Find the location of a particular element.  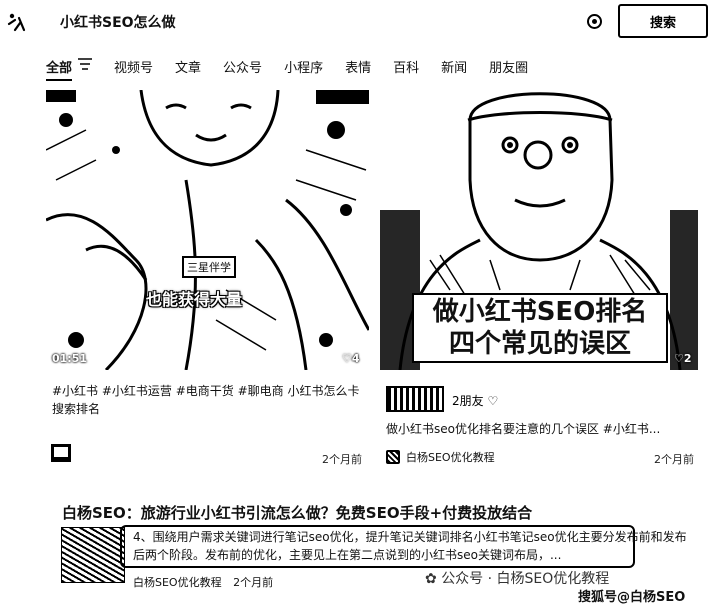

author-name: 白杨SEO优化教程 is located at coordinates (450, 457).